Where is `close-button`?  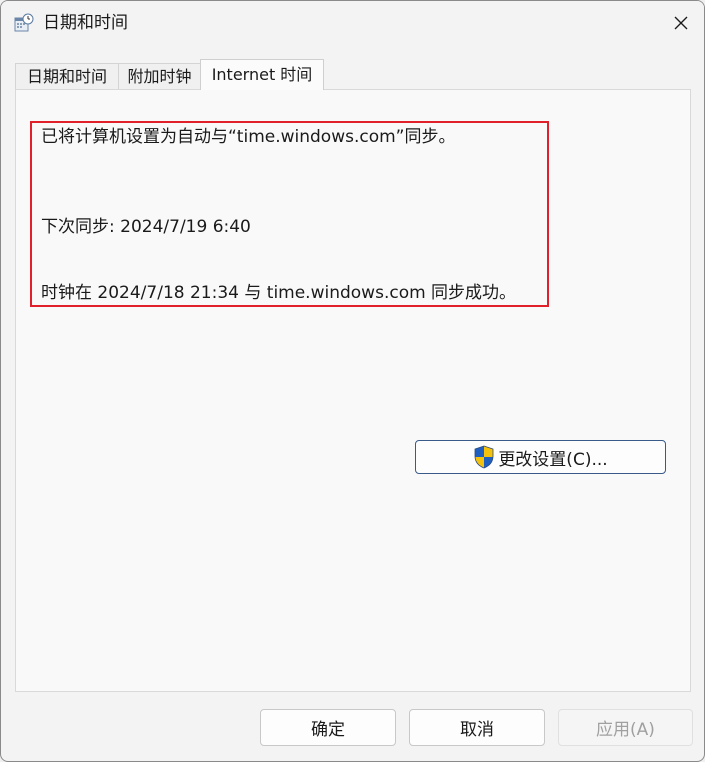
close-button is located at coordinates (681, 23).